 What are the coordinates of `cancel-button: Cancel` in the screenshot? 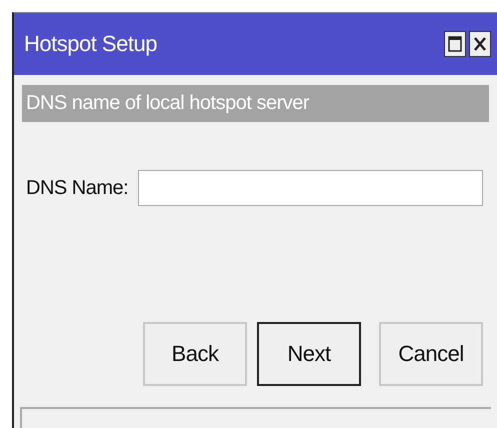 It's located at (431, 354).